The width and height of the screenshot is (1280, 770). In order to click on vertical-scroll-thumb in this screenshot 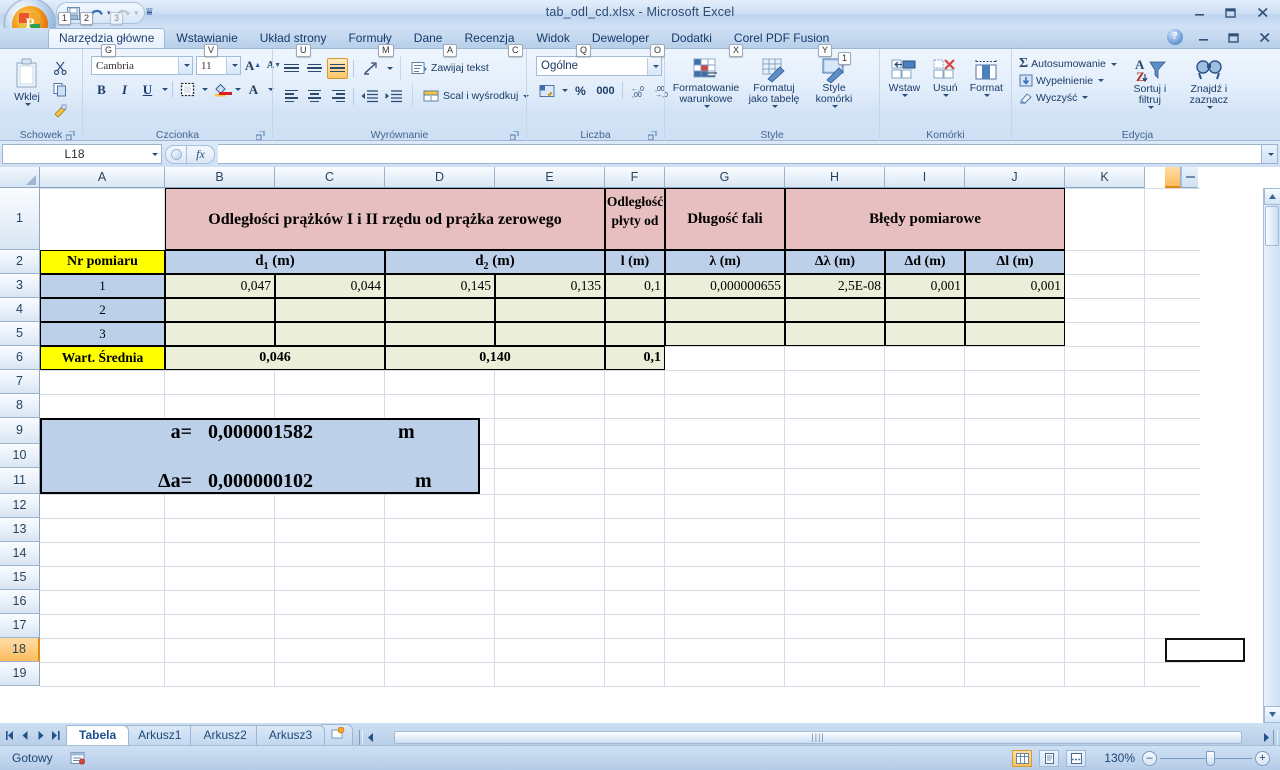, I will do `click(1272, 226)`.